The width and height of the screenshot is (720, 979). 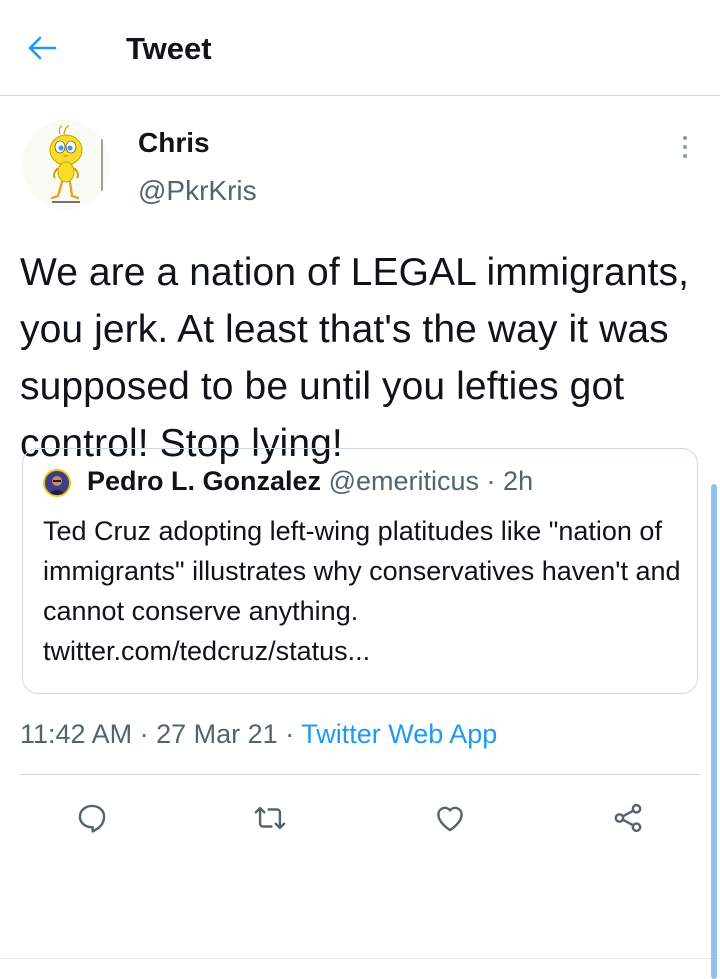 I want to click on reply-icon, so click(x=92, y=818).